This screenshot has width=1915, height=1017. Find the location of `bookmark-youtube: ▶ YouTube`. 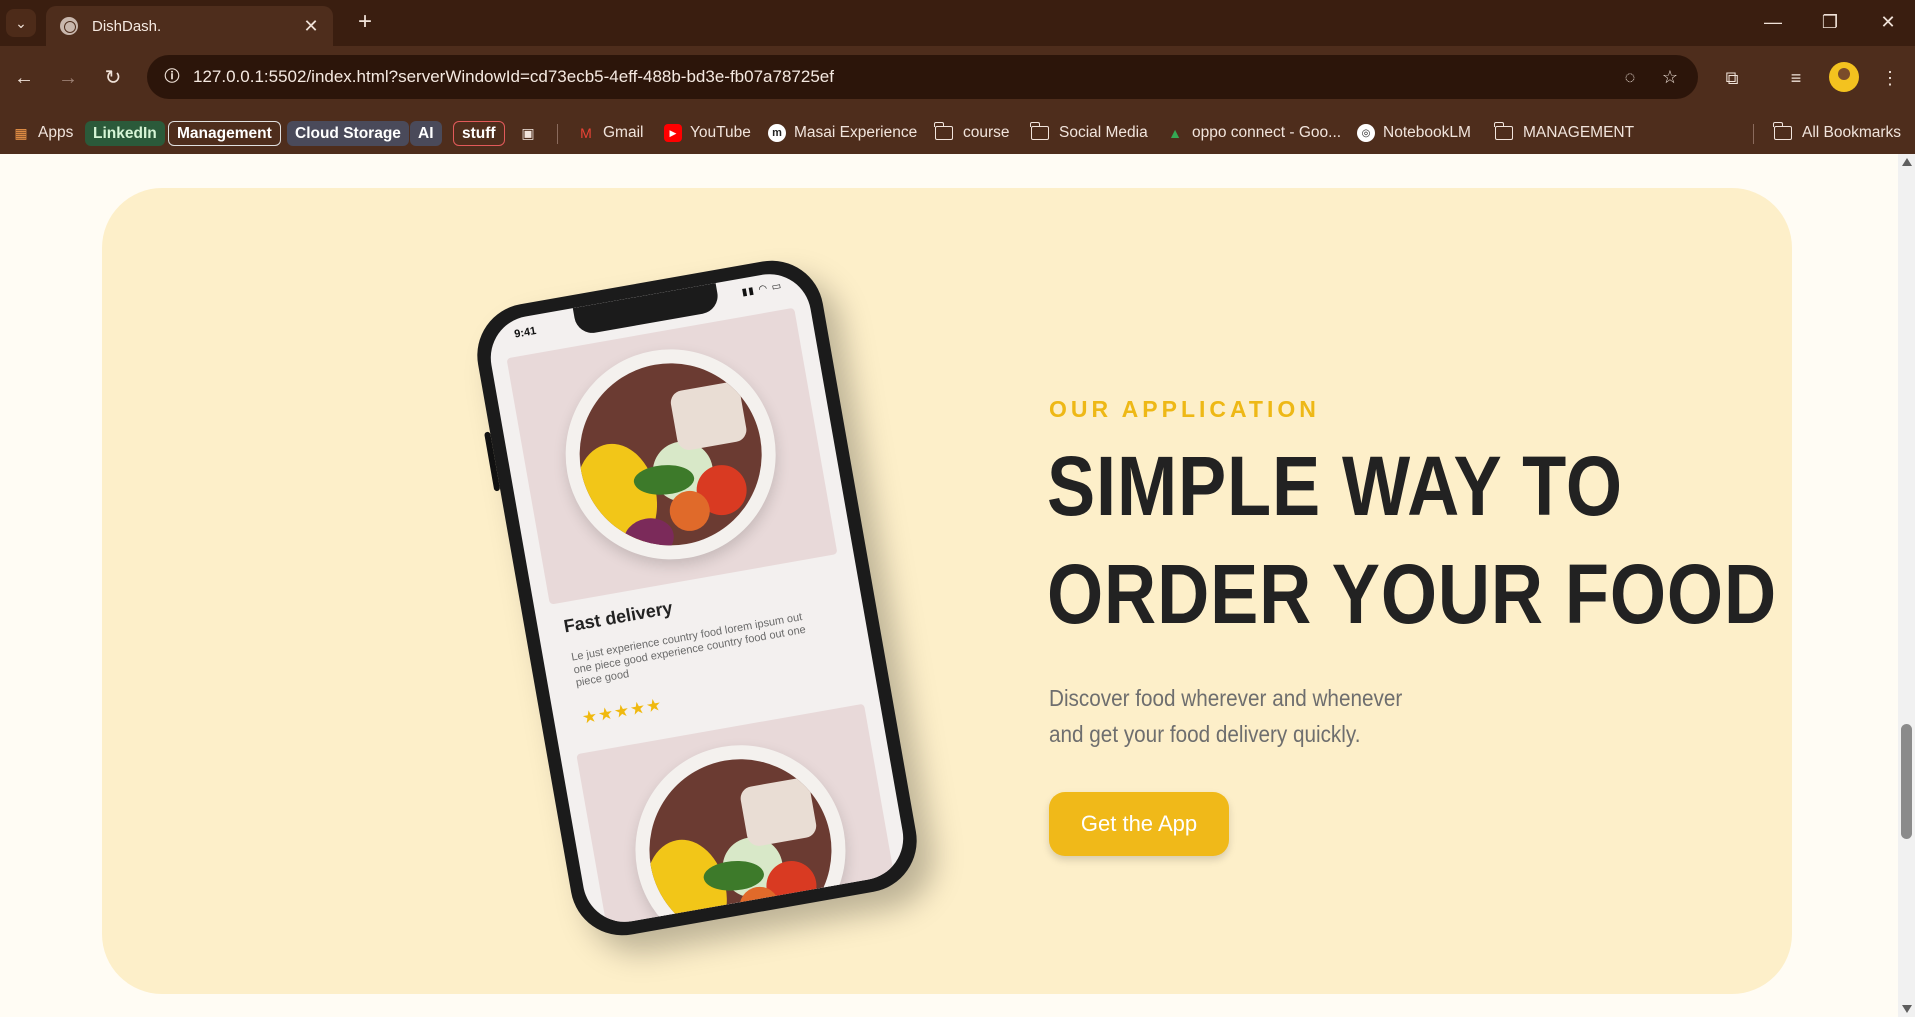

bookmark-youtube: ▶ YouTube is located at coordinates (707, 133).